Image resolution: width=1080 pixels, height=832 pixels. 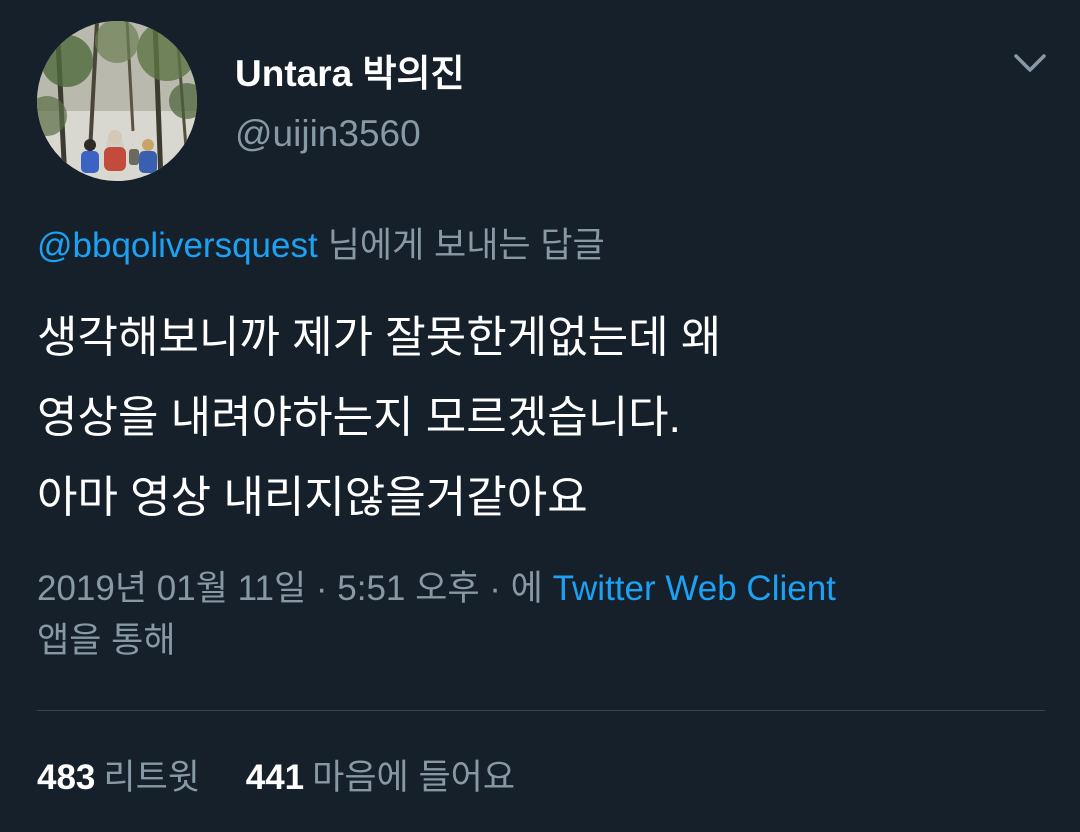 I want to click on tweet-text-line: 영상을 내려야하는지 모르겠습니다., so click(x=359, y=417).